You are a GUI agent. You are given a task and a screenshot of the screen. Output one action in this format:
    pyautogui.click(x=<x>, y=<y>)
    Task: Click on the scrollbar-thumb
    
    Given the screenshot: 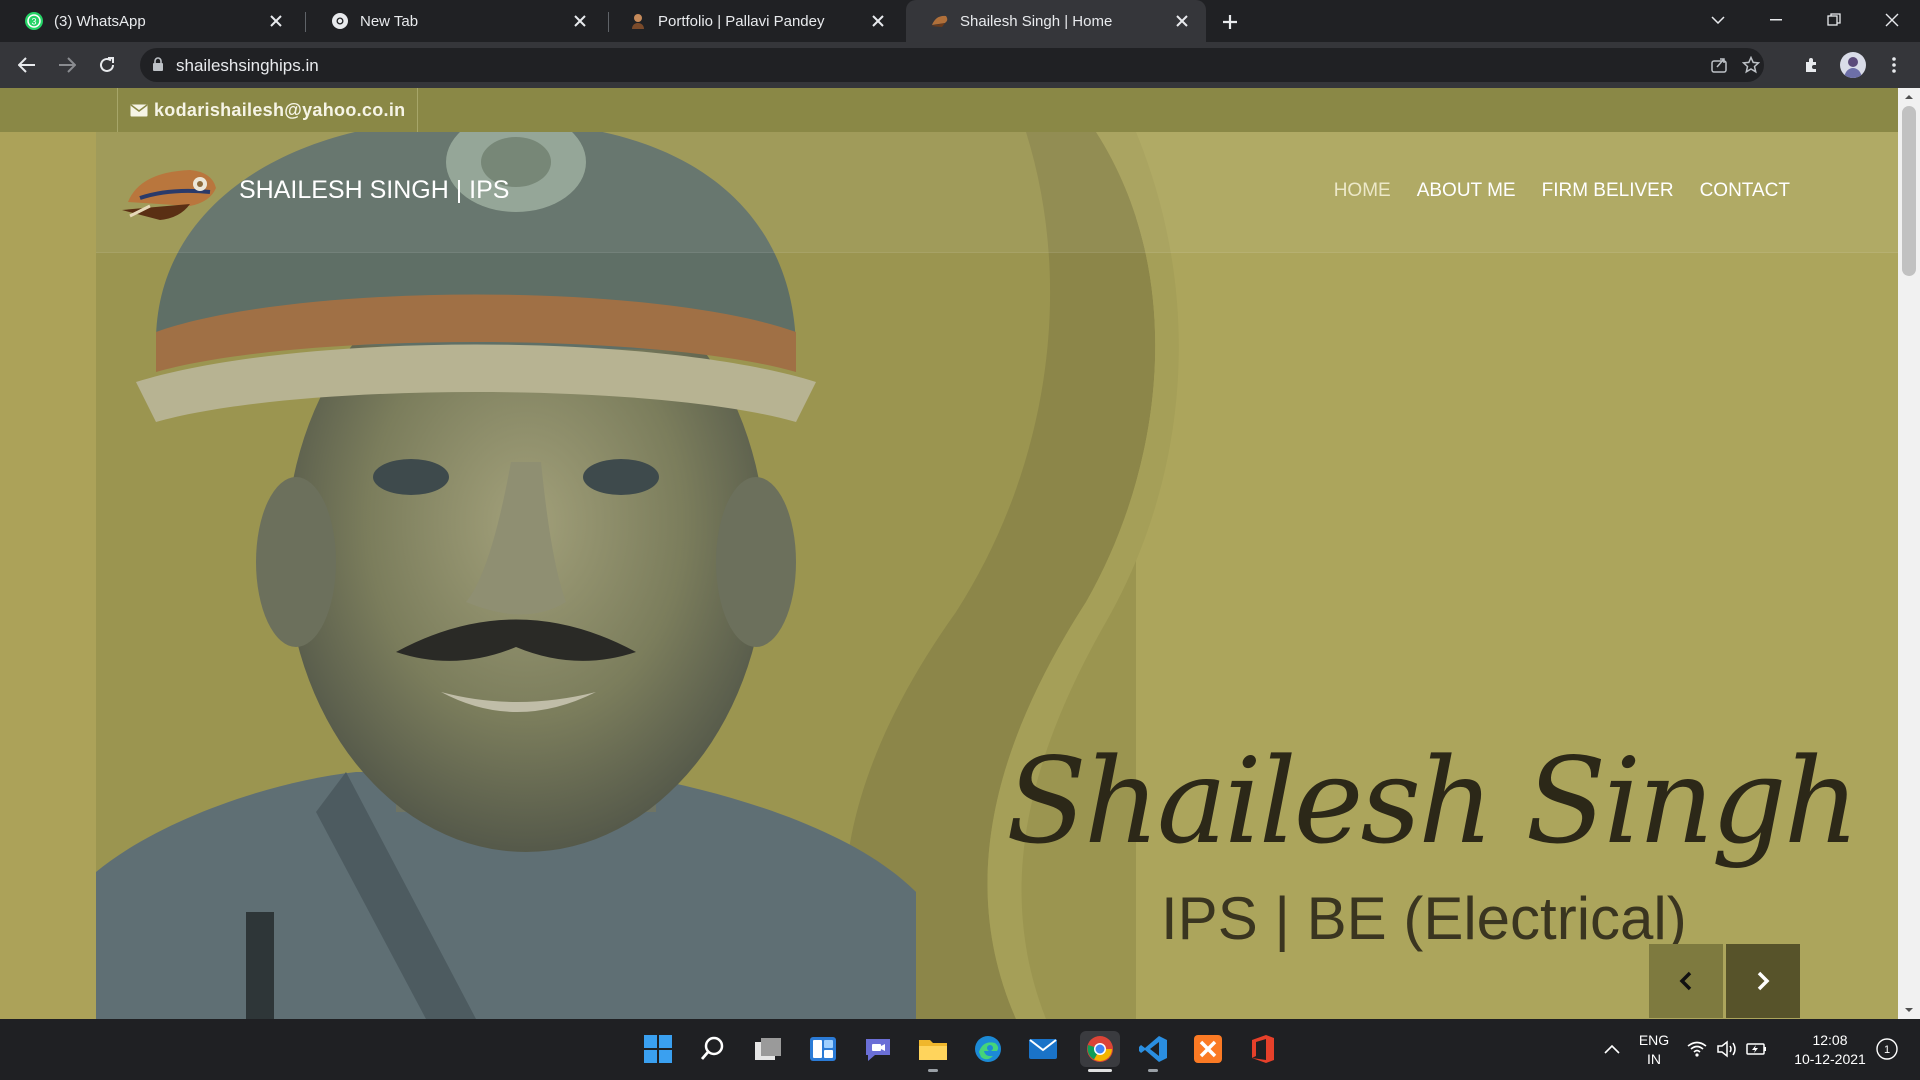 What is the action you would take?
    pyautogui.click(x=1909, y=191)
    